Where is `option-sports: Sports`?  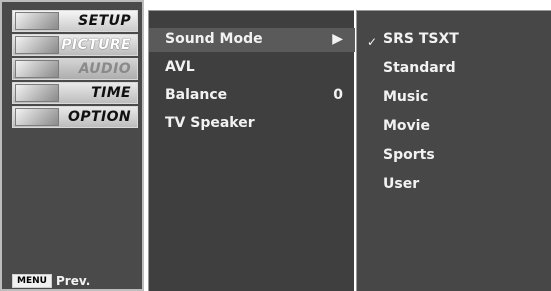
option-sports: Sports is located at coordinates (409, 155).